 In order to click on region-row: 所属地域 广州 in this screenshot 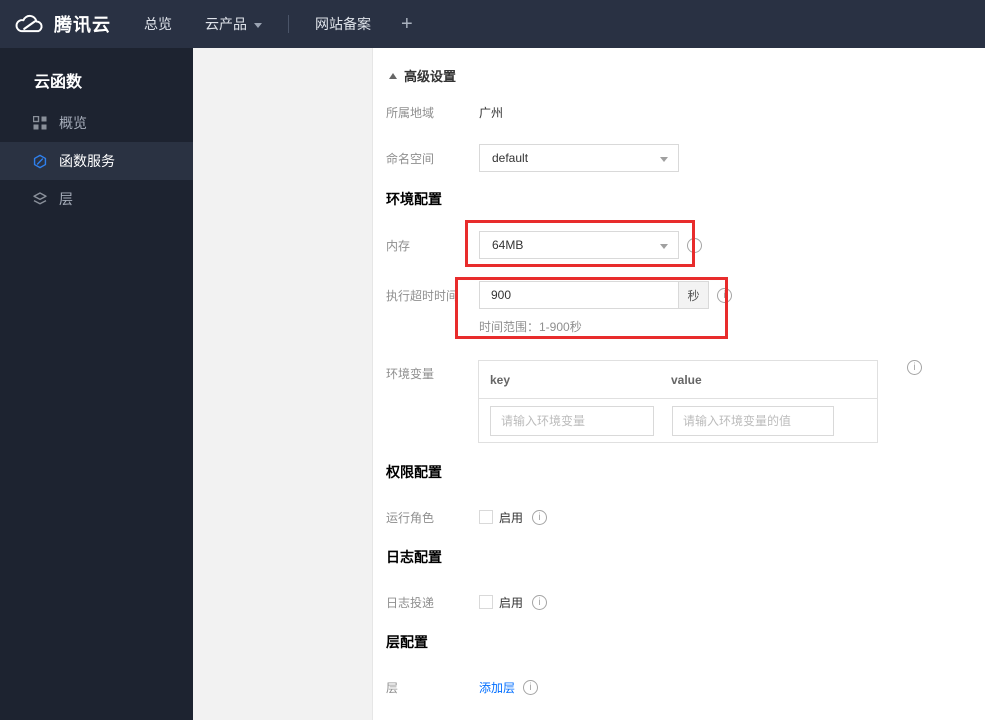, I will do `click(679, 112)`.